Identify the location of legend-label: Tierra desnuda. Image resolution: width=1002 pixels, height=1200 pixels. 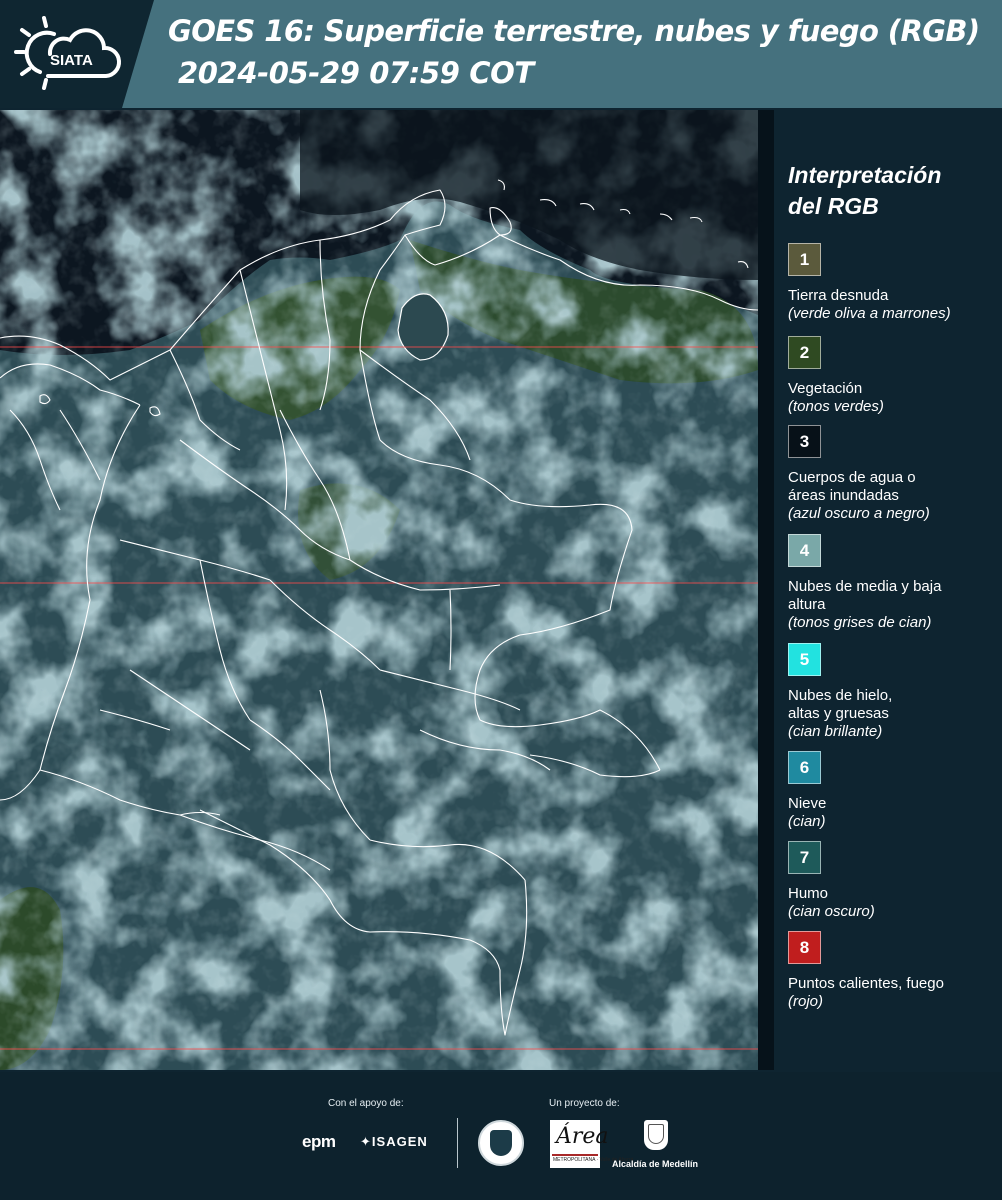
(838, 295).